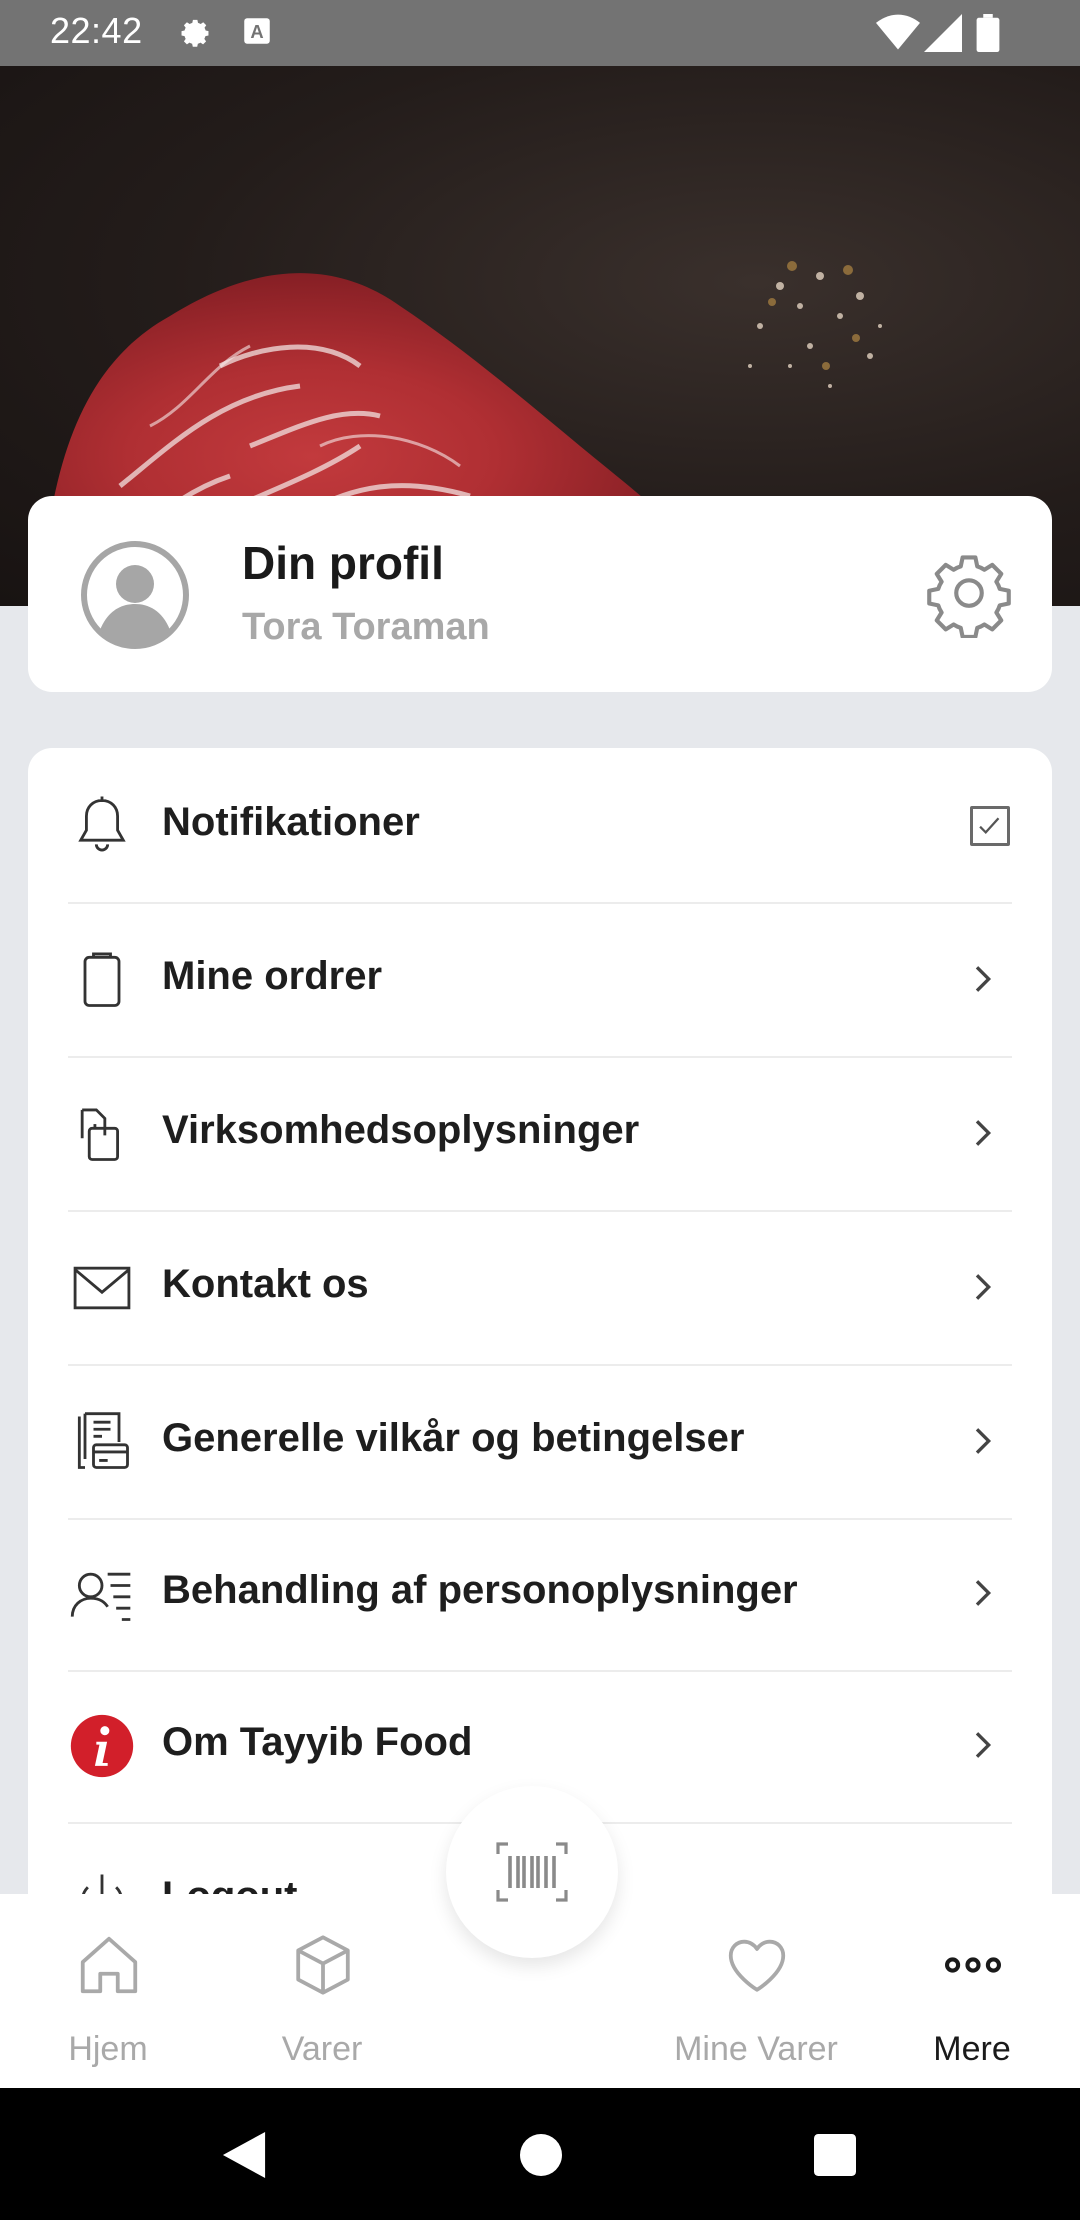 Image resolution: width=1080 pixels, height=2220 pixels. I want to click on gear-icon, so click(969, 598).